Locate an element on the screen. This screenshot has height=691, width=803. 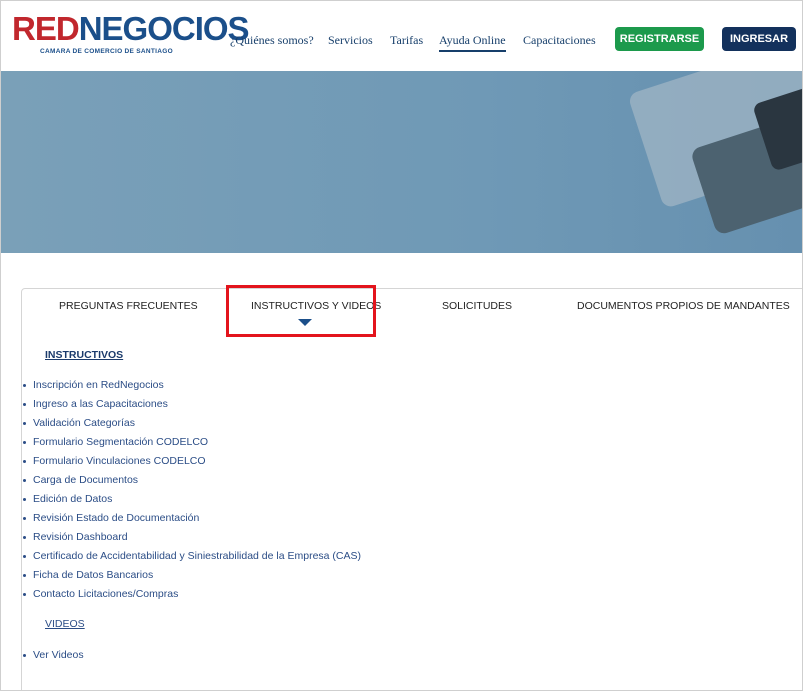
list-item: Contacto Licitaciones/Compras is located at coordinates (191, 594).